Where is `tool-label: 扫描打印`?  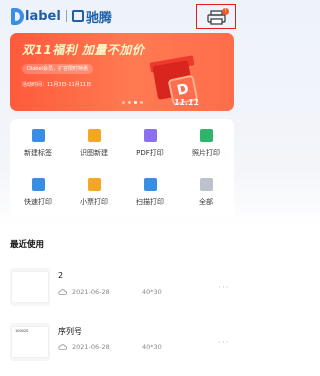
tool-label: 扫描打印 is located at coordinates (150, 202).